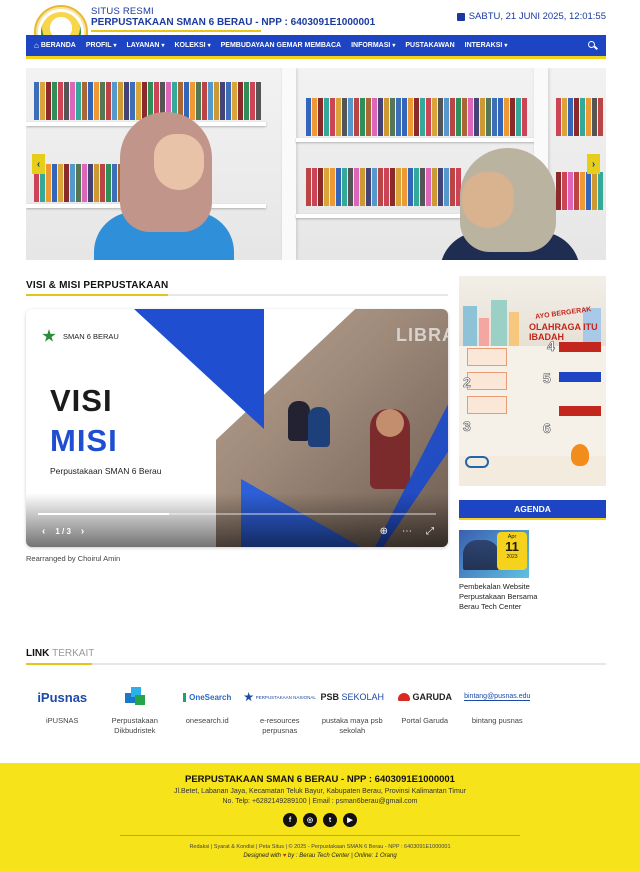 The width and height of the screenshot is (640, 871). What do you see at coordinates (284, 856) in the screenshot?
I see `heart-icon: ♥` at bounding box center [284, 856].